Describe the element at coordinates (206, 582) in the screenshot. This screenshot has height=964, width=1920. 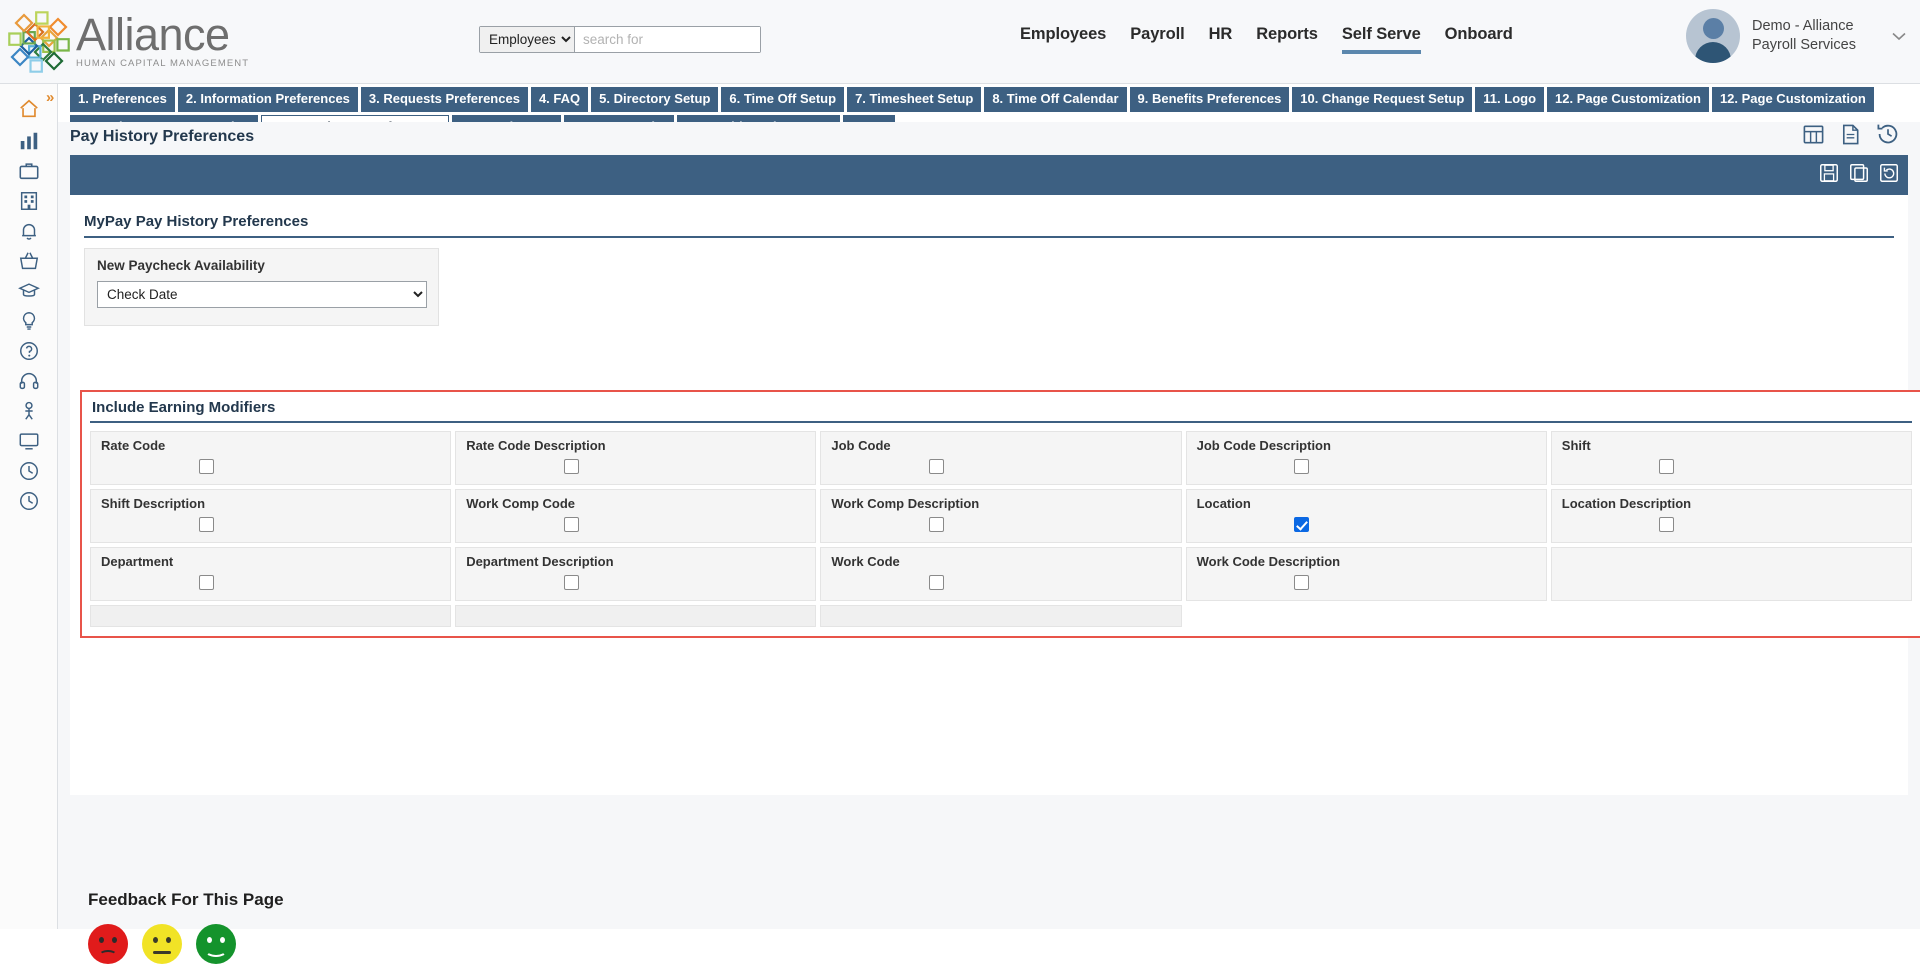
I see `modifier-checkbox-department` at that location.